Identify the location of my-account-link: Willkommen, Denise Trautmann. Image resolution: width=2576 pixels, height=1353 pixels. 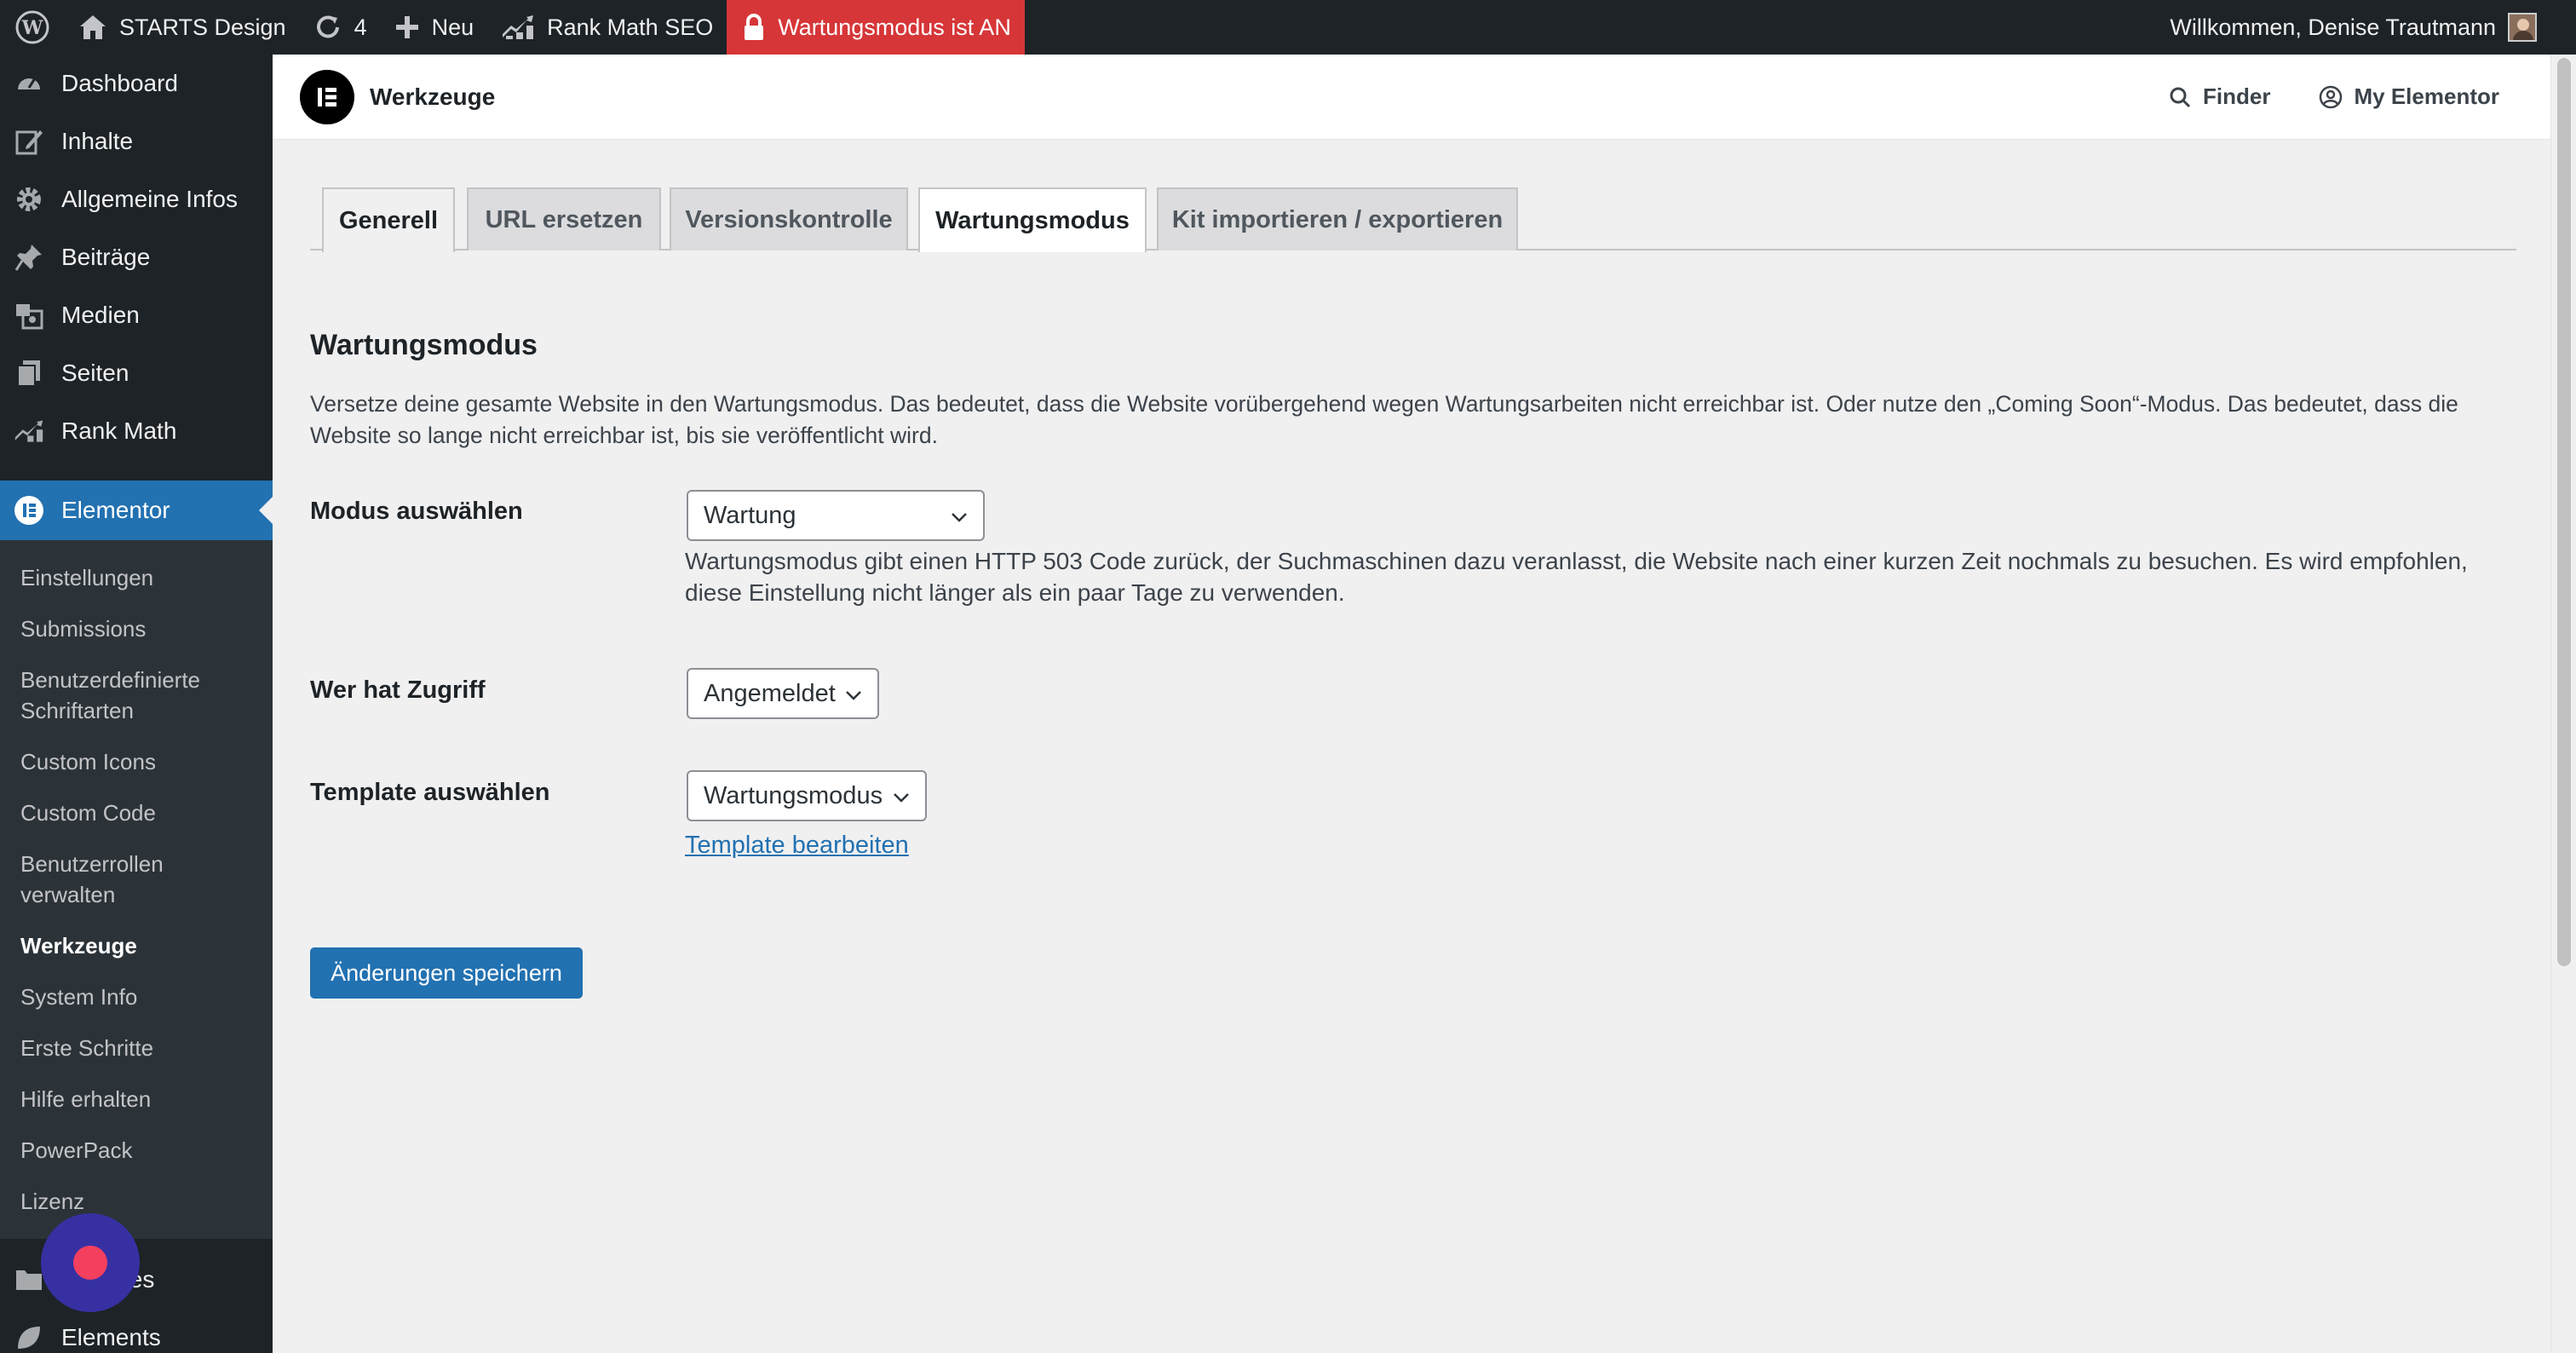
(2366, 27).